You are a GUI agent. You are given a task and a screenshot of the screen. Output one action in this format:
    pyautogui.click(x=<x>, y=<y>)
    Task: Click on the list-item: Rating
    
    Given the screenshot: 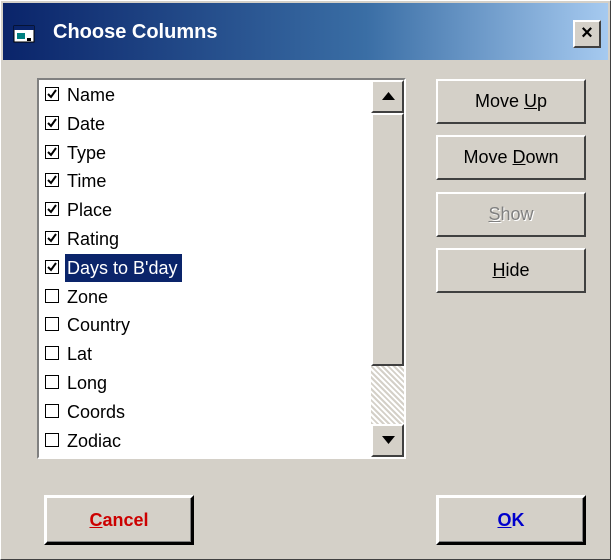 What is the action you would take?
    pyautogui.click(x=208, y=239)
    